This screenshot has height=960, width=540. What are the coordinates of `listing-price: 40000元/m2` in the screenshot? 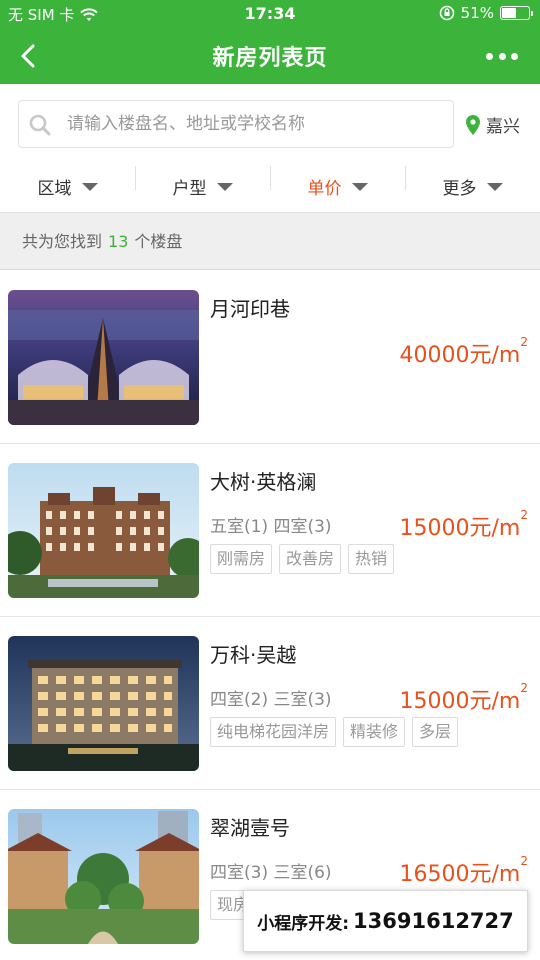 It's located at (463, 352).